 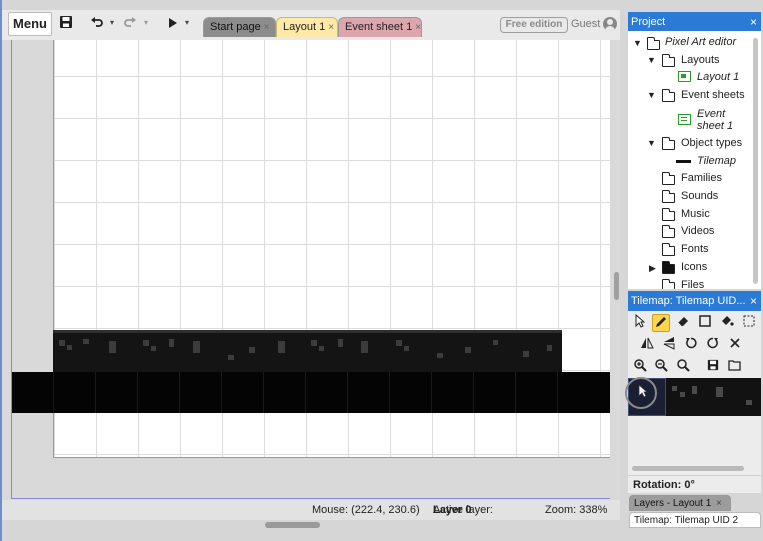 I want to click on tab-layout-1: Layout 1 ×, so click(x=307, y=27).